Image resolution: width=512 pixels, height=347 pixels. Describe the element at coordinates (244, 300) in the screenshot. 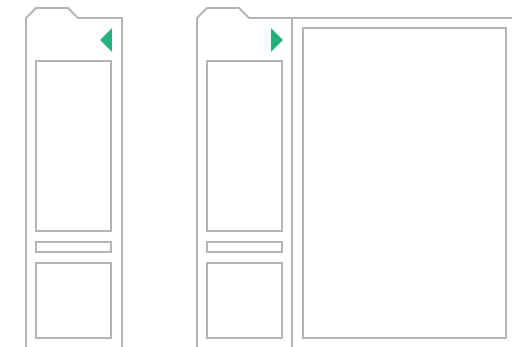

I see `right-sidebar-bottom-block` at that location.